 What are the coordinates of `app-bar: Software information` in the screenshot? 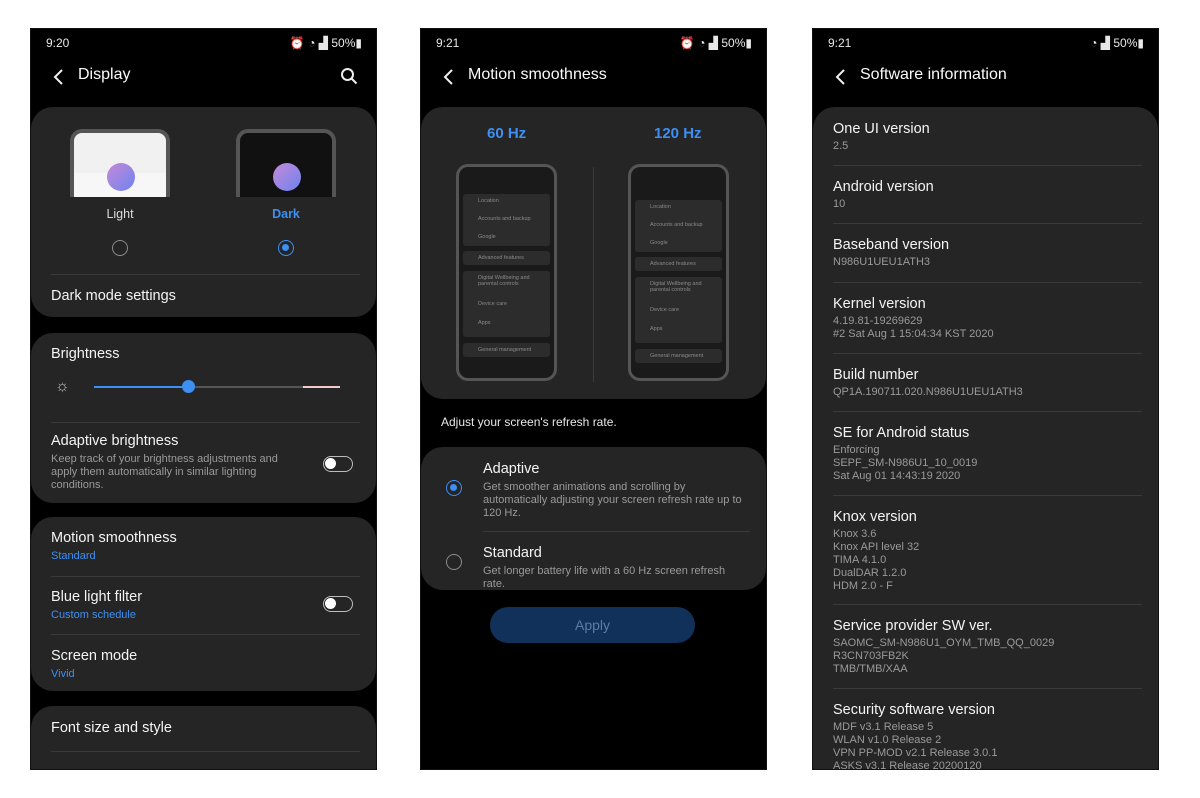 It's located at (985, 84).